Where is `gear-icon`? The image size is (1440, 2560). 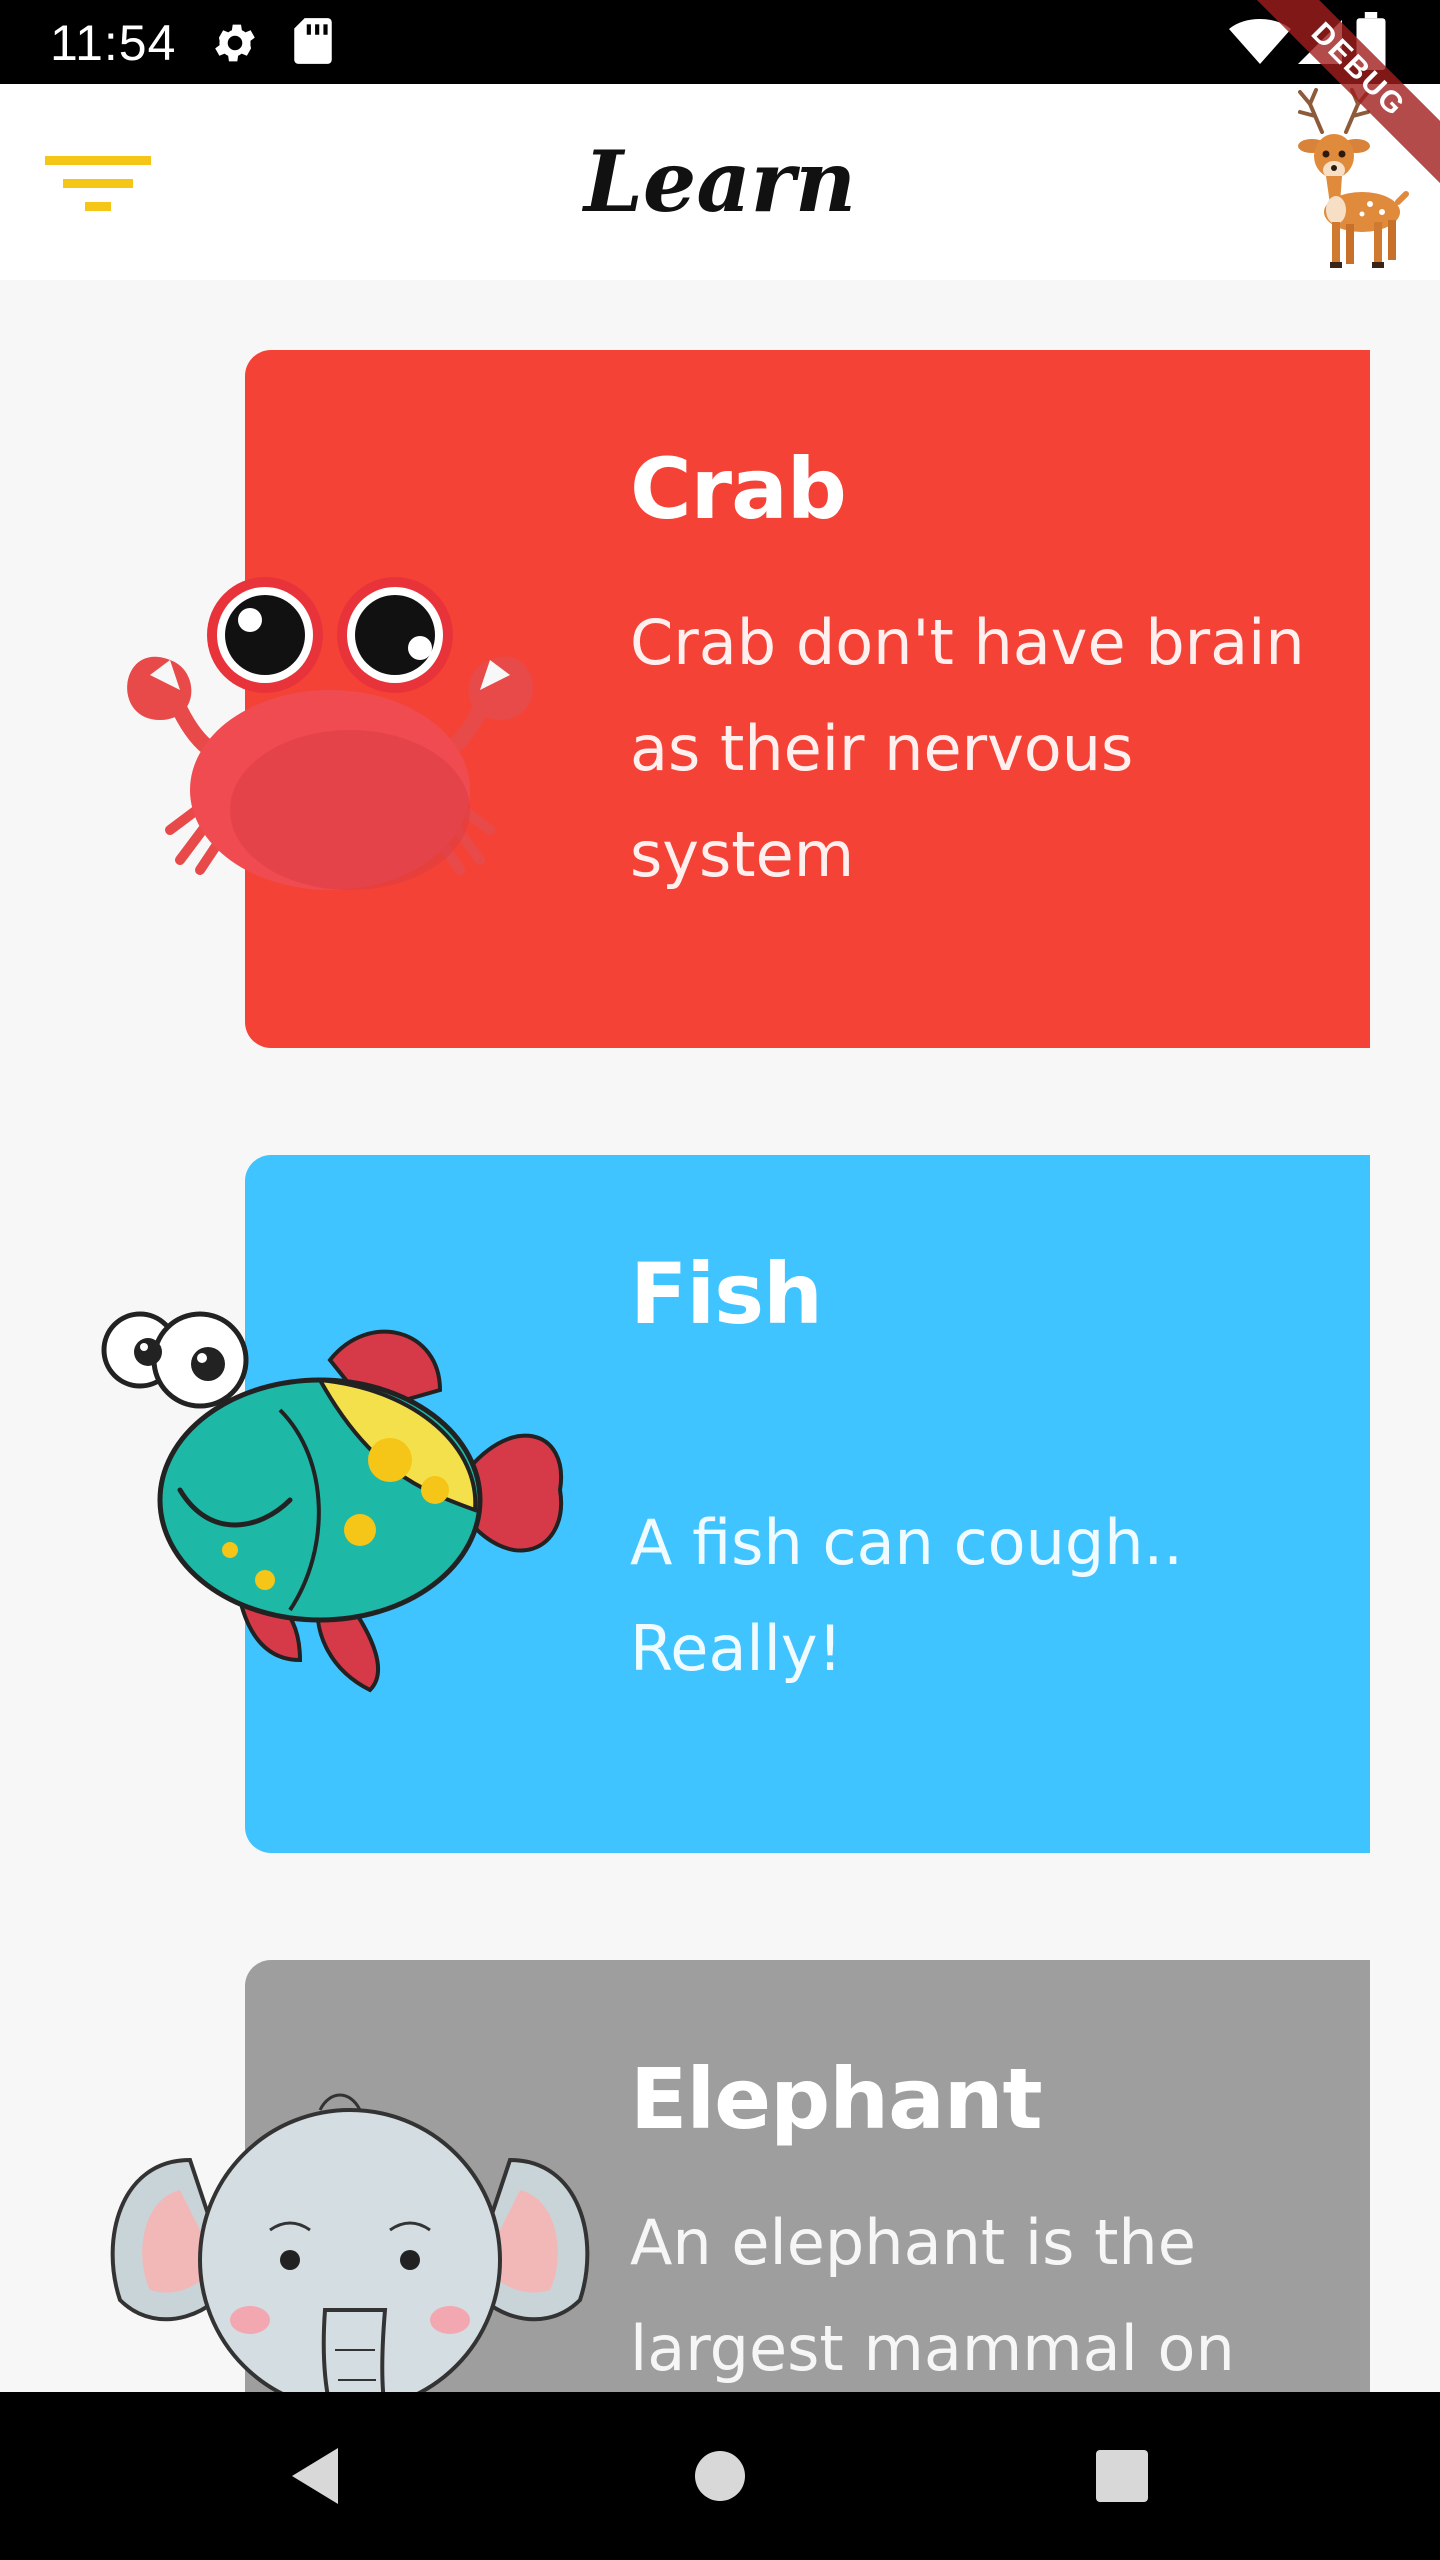 gear-icon is located at coordinates (235, 43).